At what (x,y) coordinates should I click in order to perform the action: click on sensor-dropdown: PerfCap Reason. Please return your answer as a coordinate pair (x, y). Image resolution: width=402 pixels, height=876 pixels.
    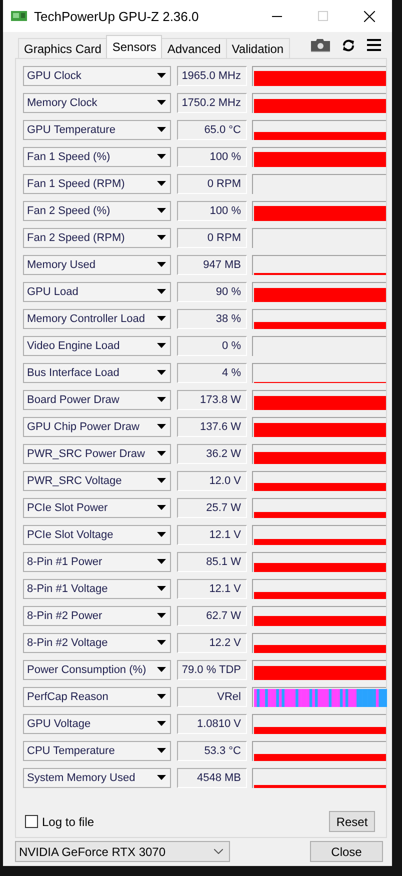
    Looking at the image, I should click on (97, 696).